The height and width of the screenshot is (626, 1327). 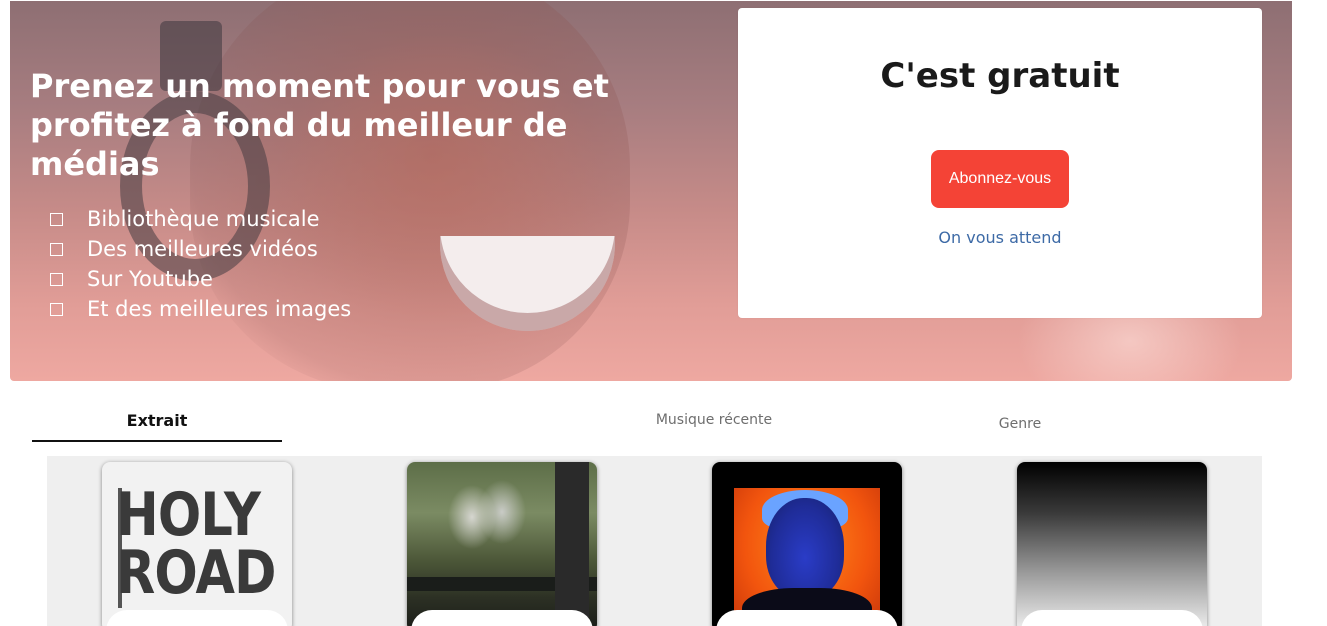 I want to click on feature-item: Bibliothèque musicale, so click(x=350, y=219).